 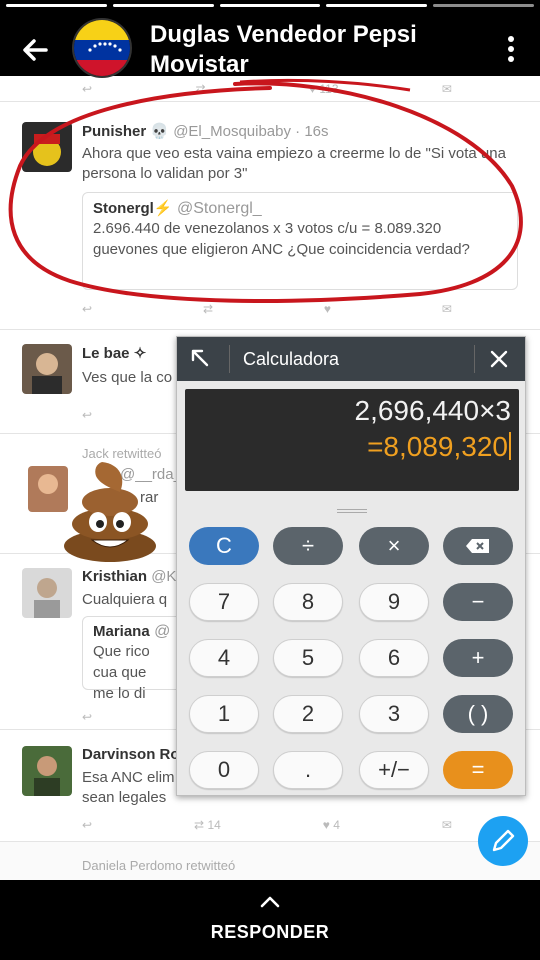 What do you see at coordinates (207, 825) in the screenshot?
I see `retweet-count: ⇄ 14` at bounding box center [207, 825].